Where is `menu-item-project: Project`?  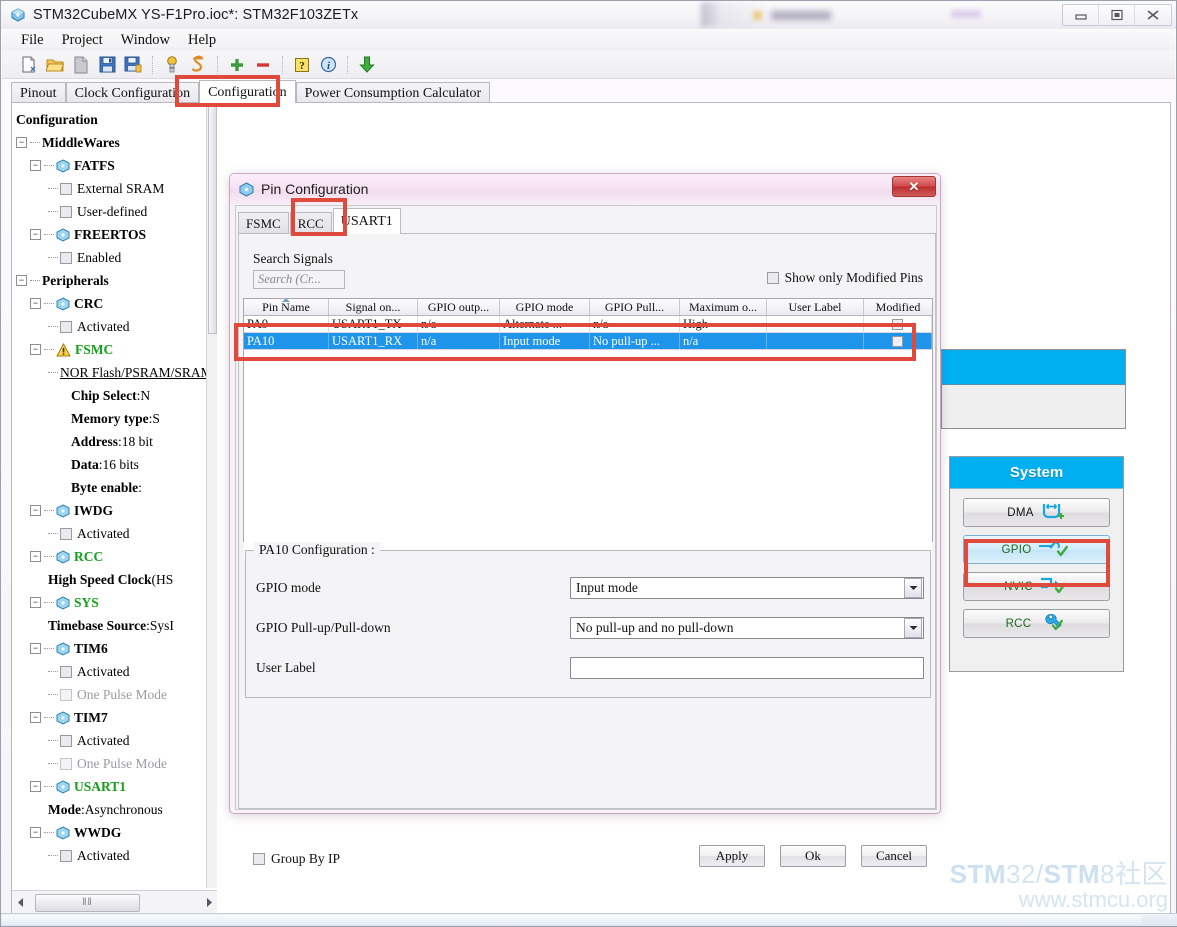
menu-item-project: Project is located at coordinates (82, 40).